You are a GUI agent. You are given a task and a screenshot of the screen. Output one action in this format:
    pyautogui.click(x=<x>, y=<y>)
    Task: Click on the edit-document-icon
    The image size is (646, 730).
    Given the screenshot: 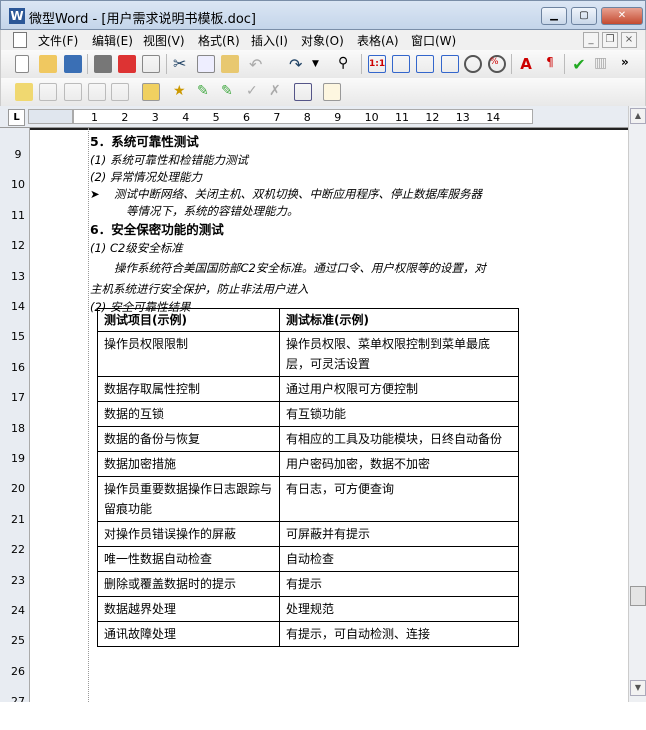 What is the action you would take?
    pyautogui.click(x=303, y=92)
    